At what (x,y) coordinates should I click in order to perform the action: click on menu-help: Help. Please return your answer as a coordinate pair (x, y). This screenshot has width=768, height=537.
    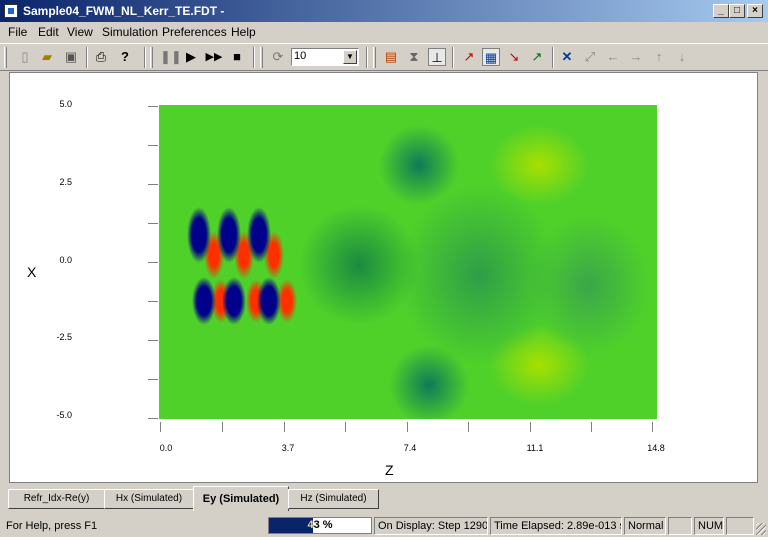
    Looking at the image, I should click on (243, 32).